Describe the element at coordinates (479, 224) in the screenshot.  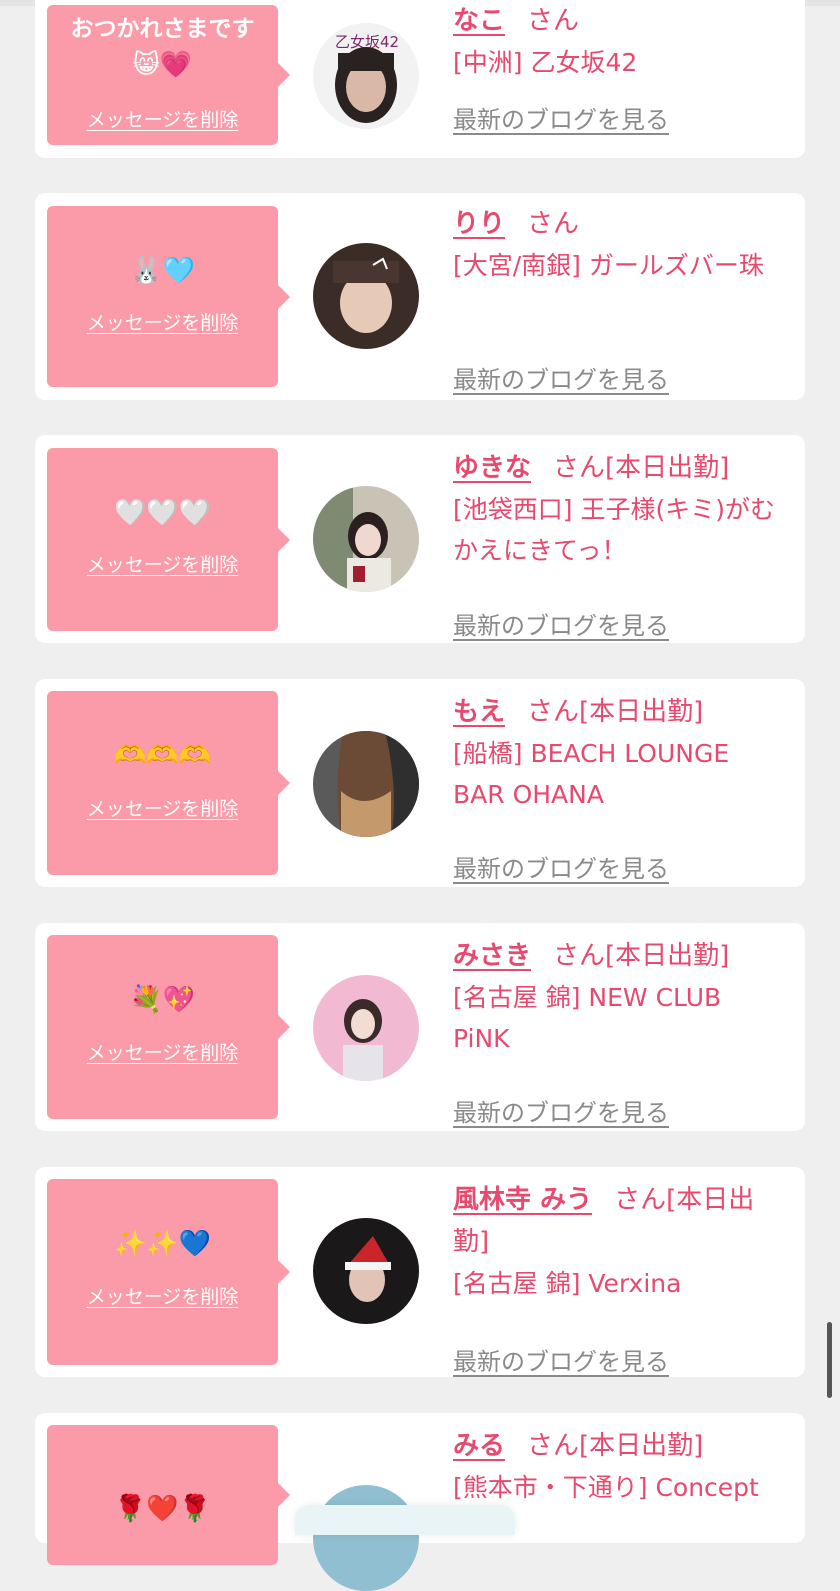
I see `girl-name-link: りり` at that location.